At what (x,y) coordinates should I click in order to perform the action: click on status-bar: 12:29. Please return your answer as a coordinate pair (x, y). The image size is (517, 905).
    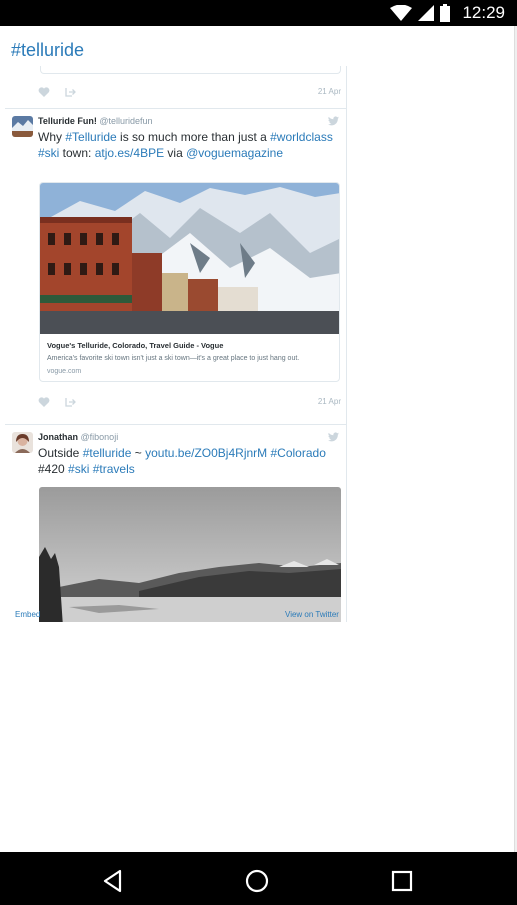
    Looking at the image, I should click on (258, 13).